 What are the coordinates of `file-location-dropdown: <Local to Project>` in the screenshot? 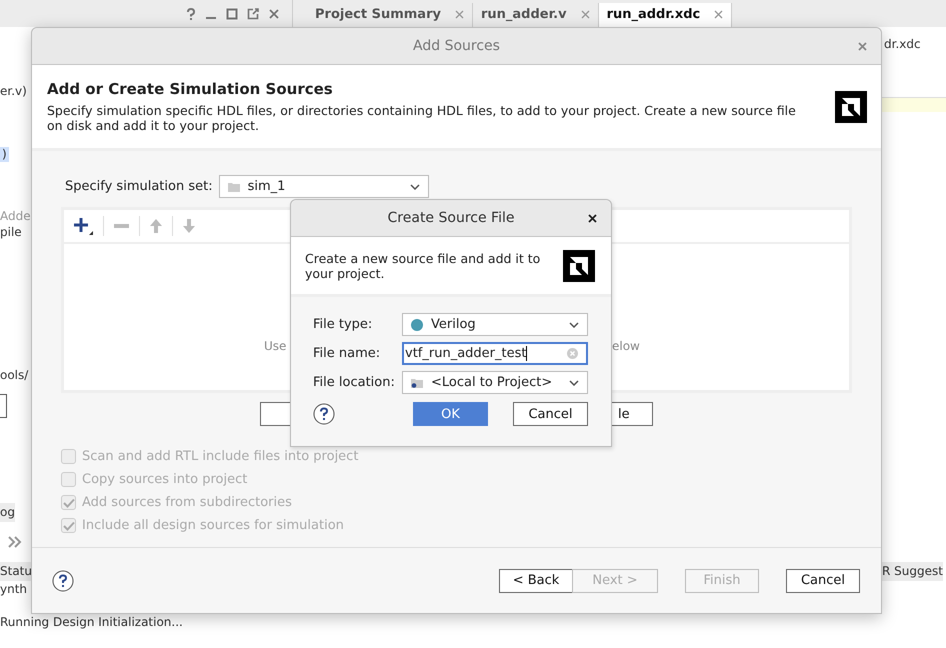 It's located at (495, 382).